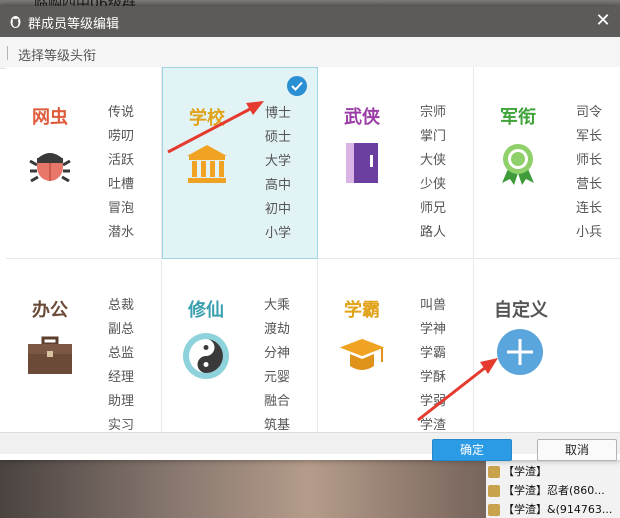 This screenshot has height=518, width=620. I want to click on level-item: 连长, so click(589, 208).